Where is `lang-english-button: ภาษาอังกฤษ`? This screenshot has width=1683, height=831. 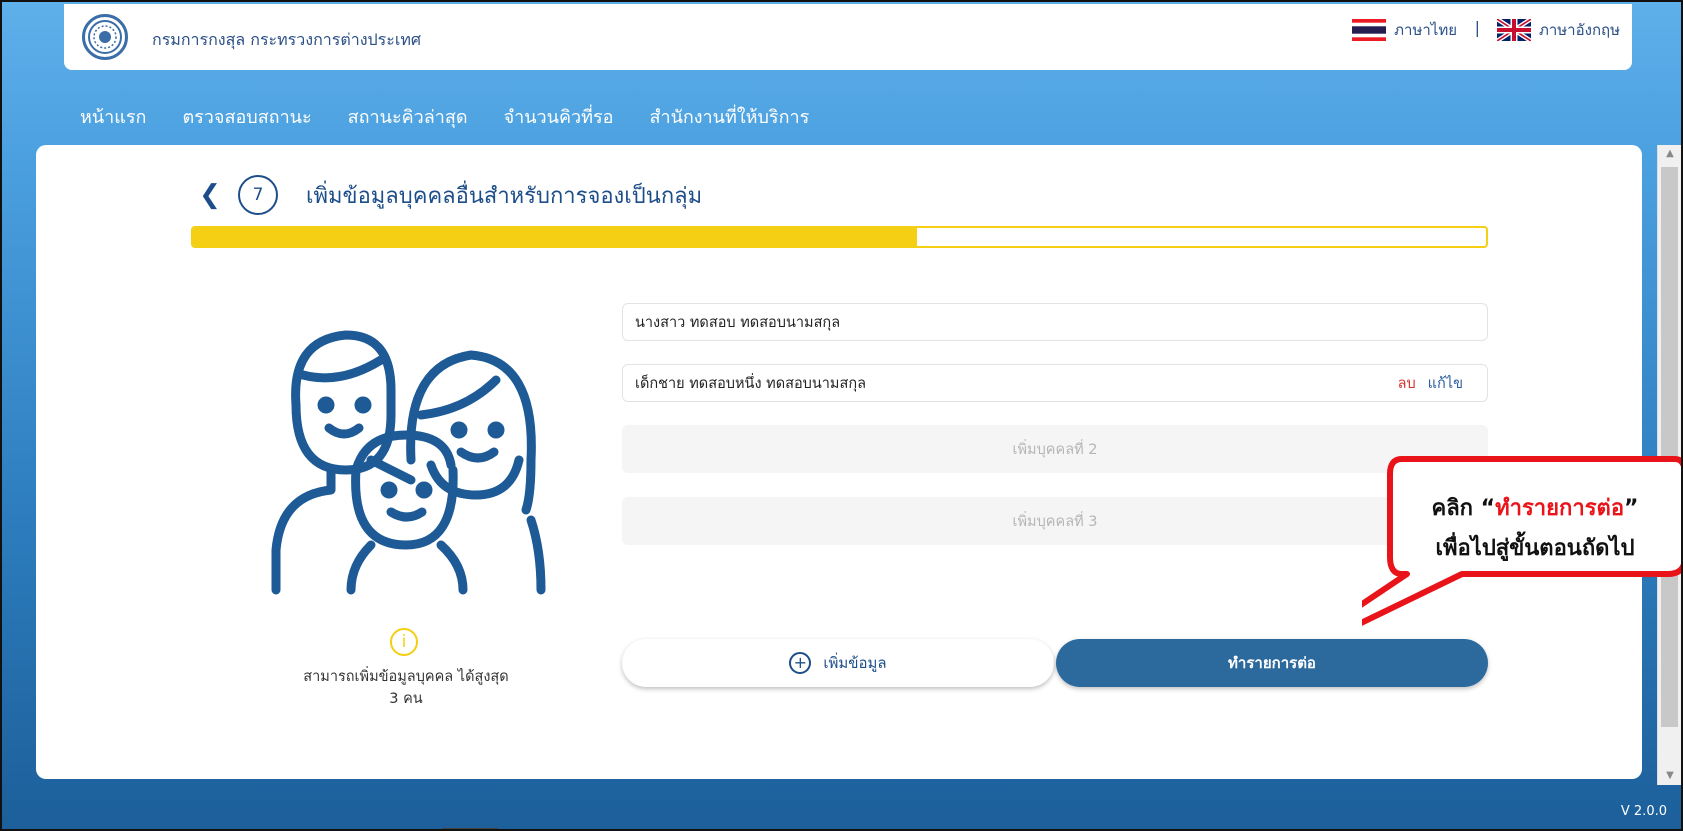 lang-english-button: ภาษาอังกฤษ is located at coordinates (1558, 30).